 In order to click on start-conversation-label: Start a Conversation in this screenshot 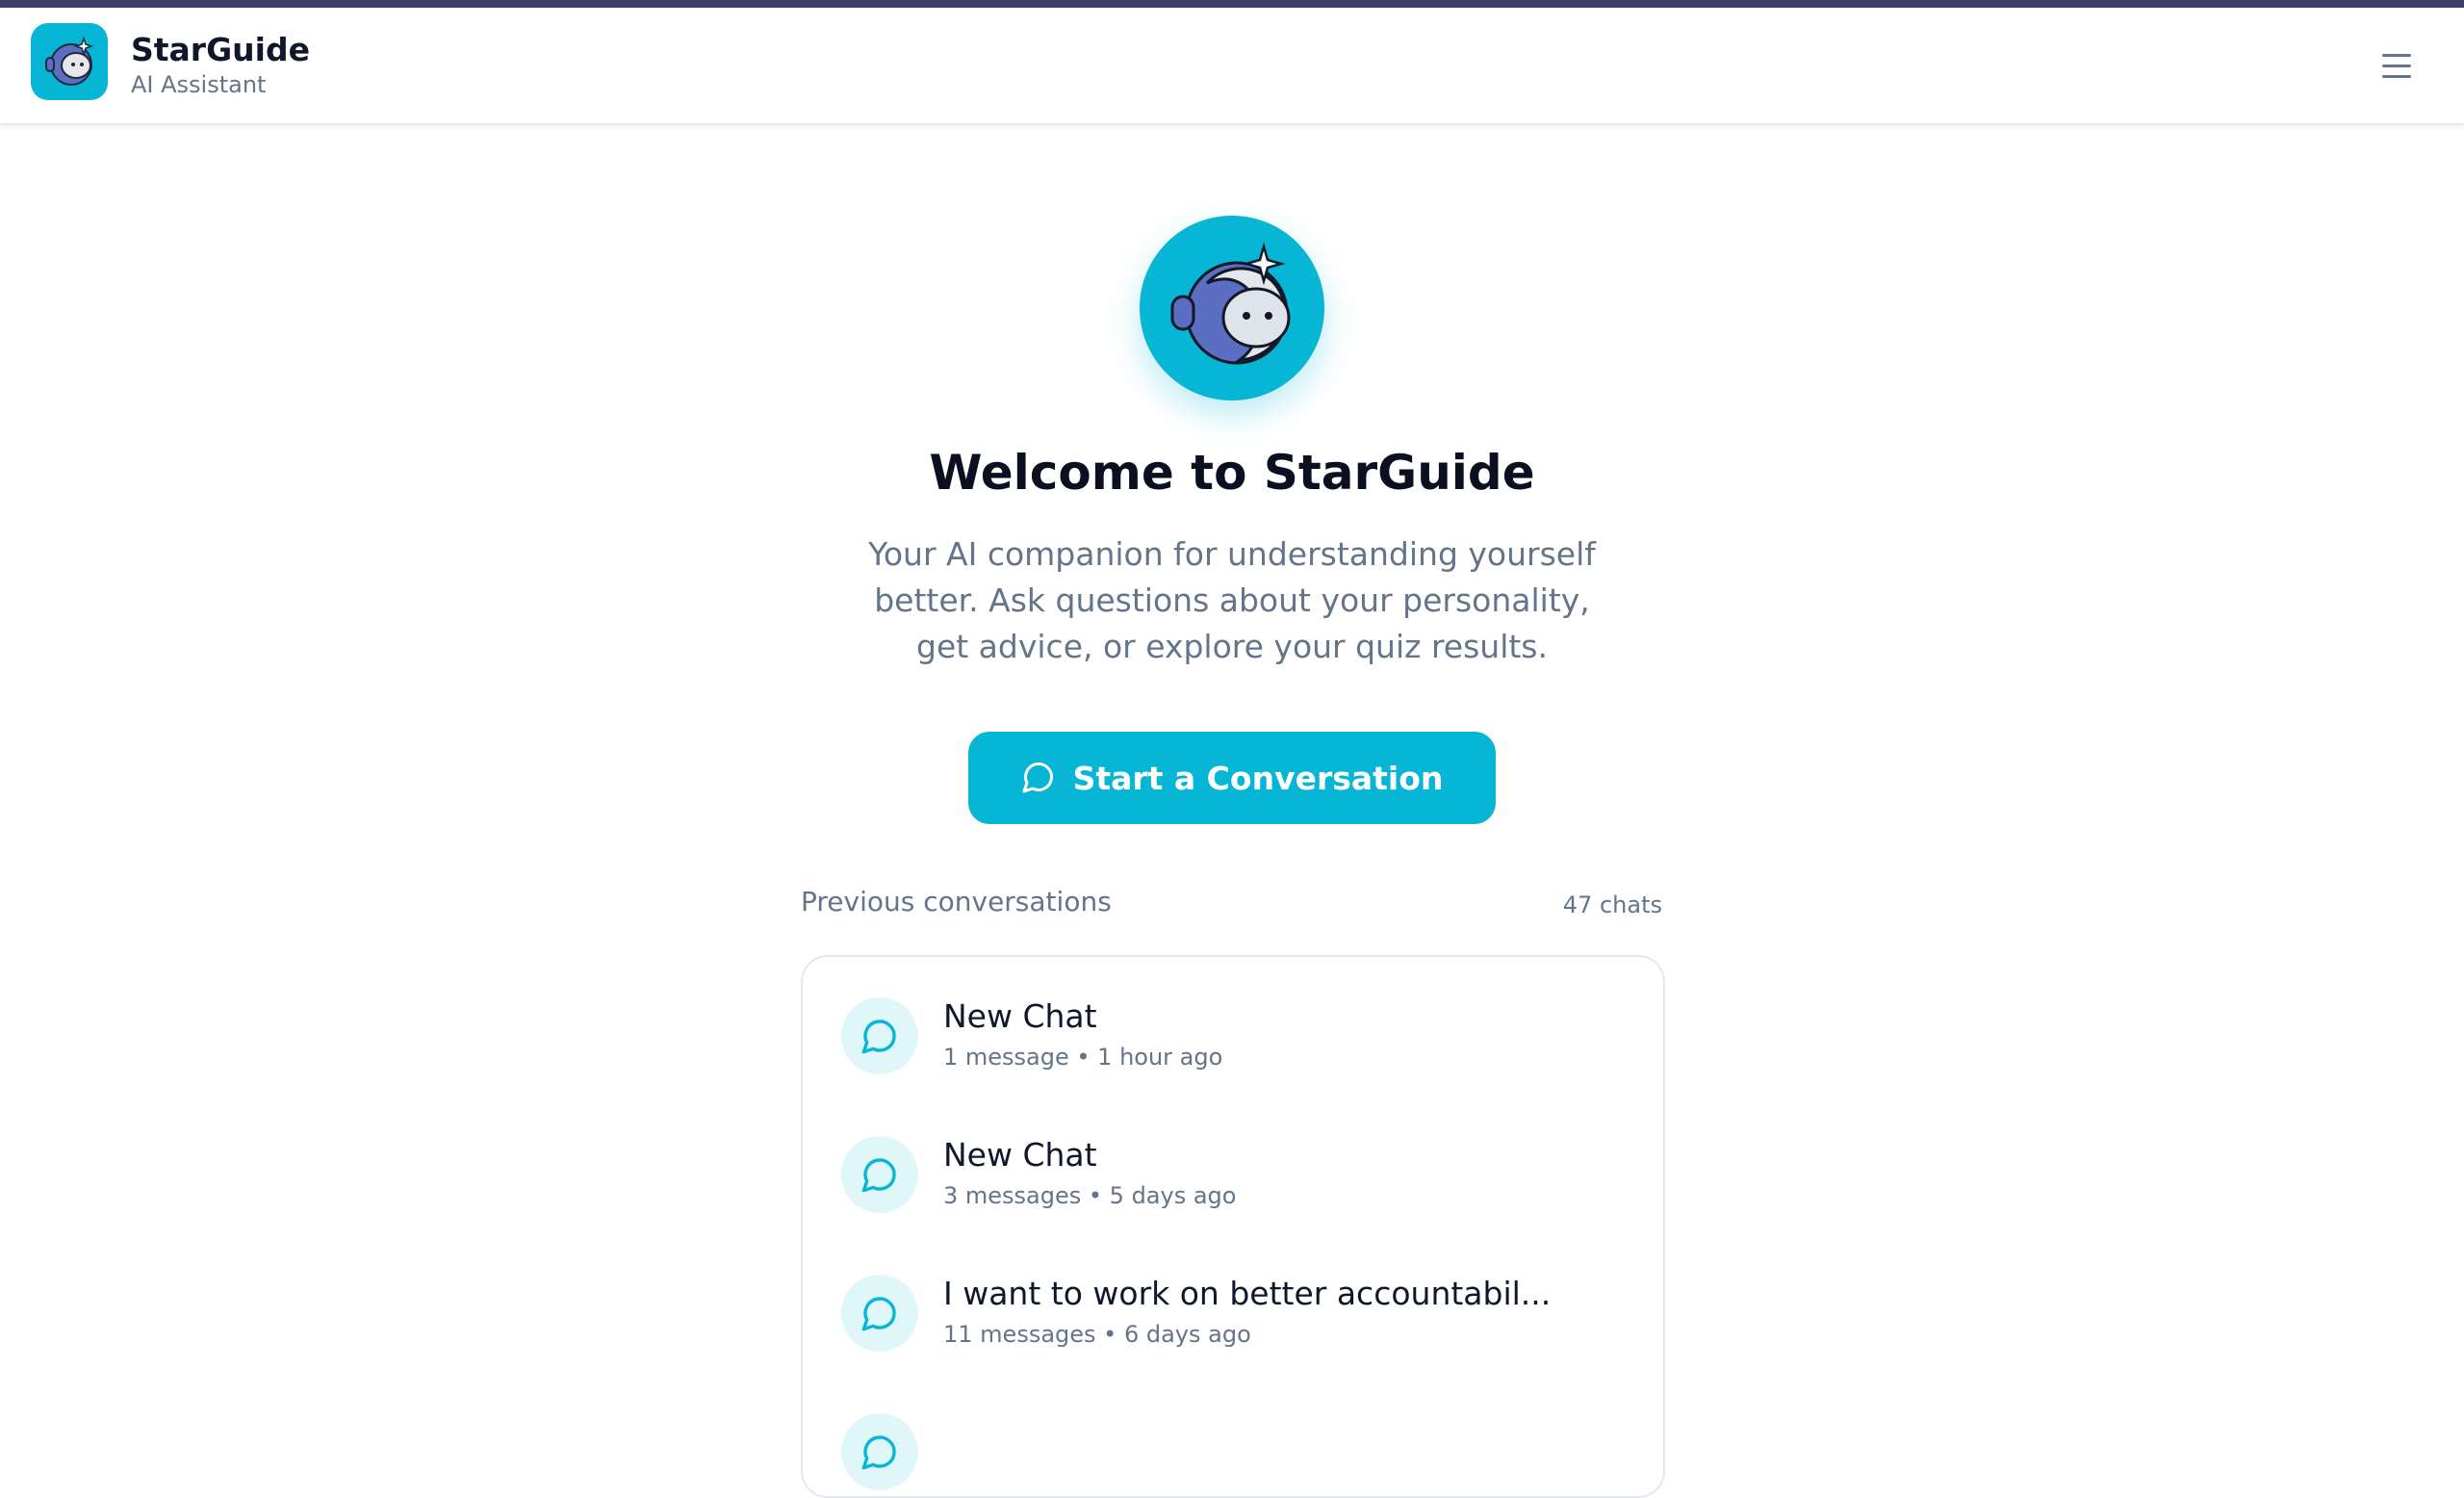, I will do `click(1258, 778)`.